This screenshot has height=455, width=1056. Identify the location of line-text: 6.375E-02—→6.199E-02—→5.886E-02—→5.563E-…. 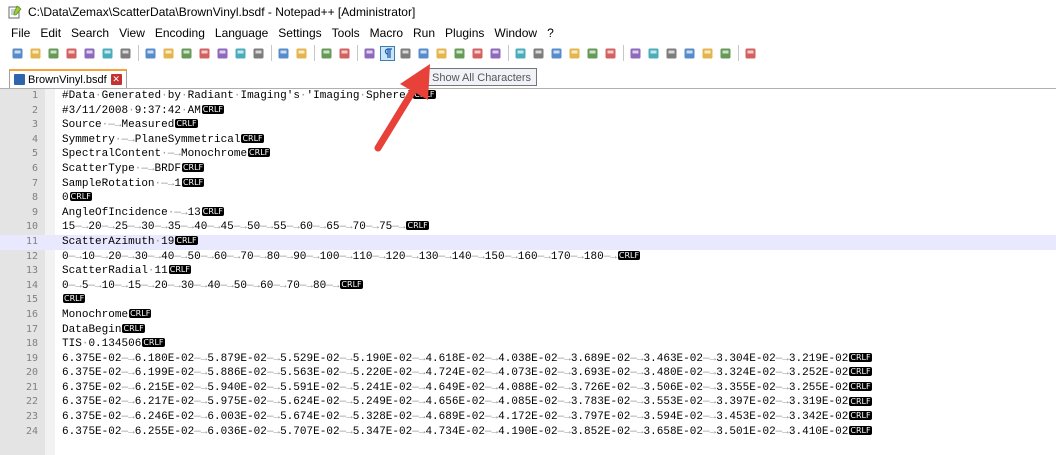
(467, 373).